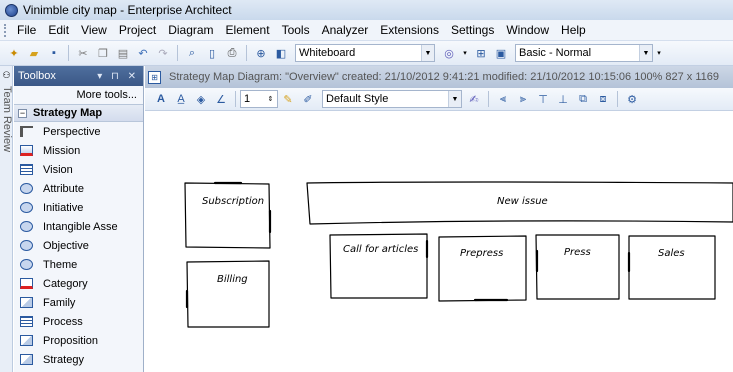  Describe the element at coordinates (522, 201) in the screenshot. I see `shape-label-new-issue: New issue` at that location.